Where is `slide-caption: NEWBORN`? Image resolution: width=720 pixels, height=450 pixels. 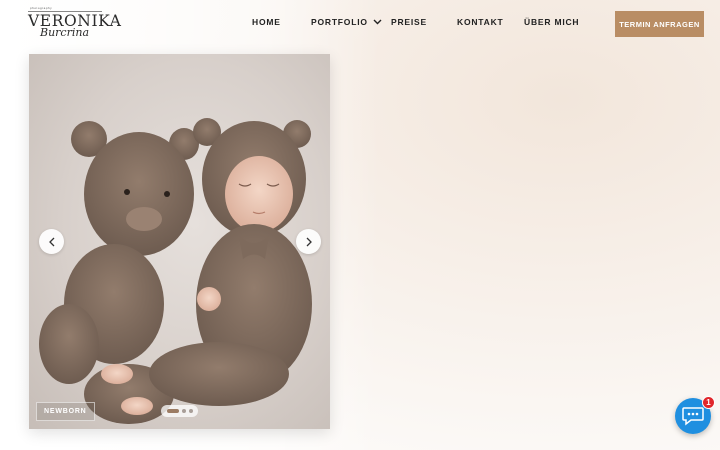 slide-caption: NEWBORN is located at coordinates (65, 411).